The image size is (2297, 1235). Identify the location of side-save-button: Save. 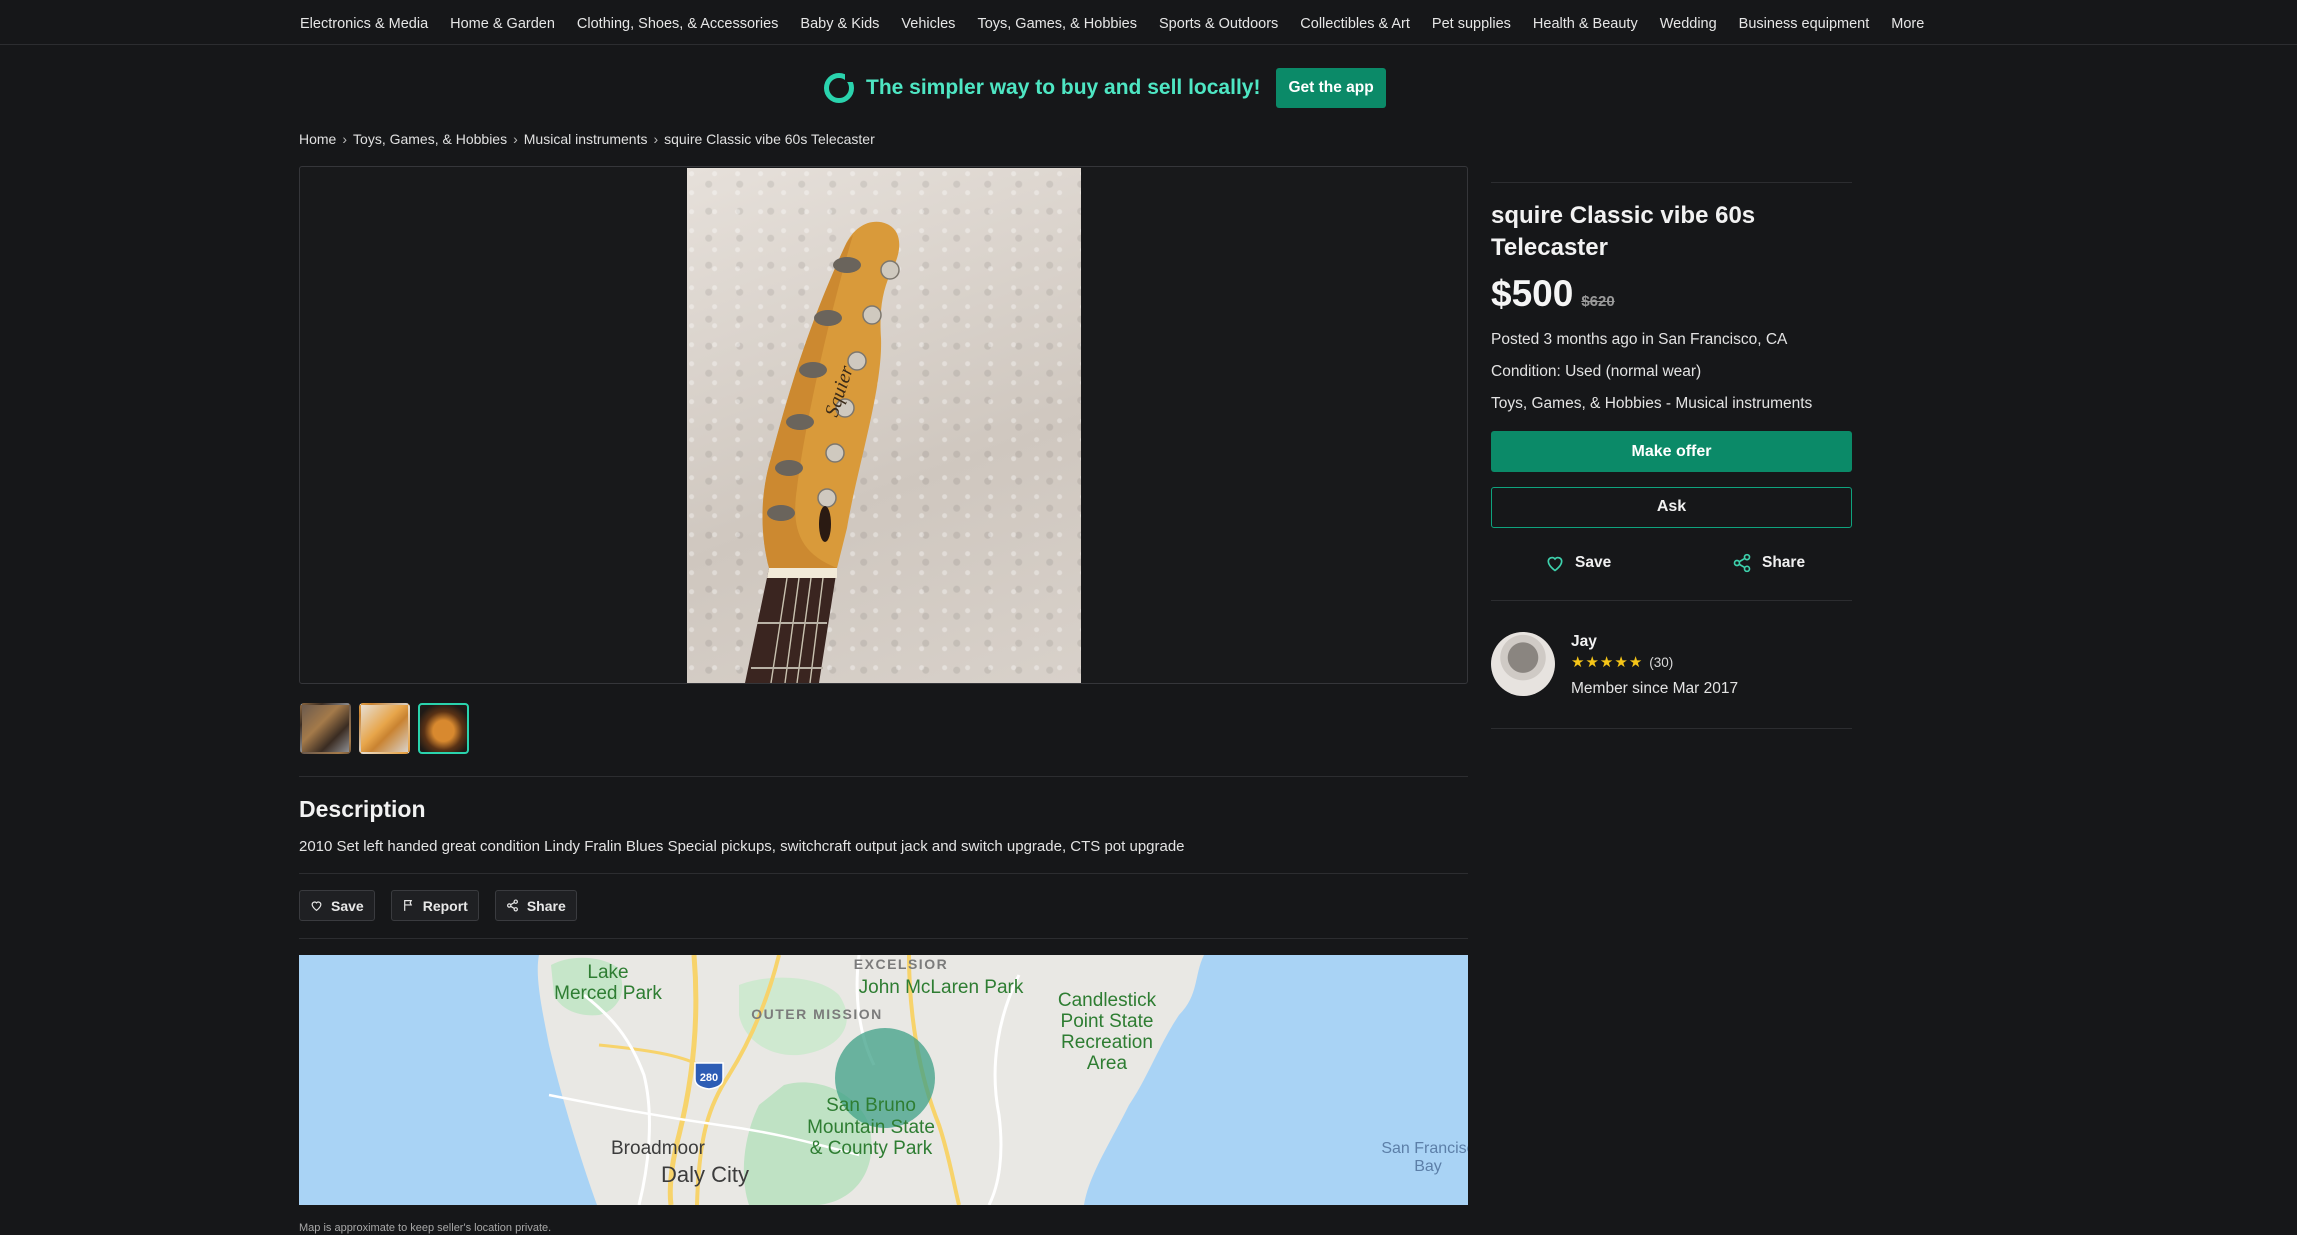
(1578, 563).